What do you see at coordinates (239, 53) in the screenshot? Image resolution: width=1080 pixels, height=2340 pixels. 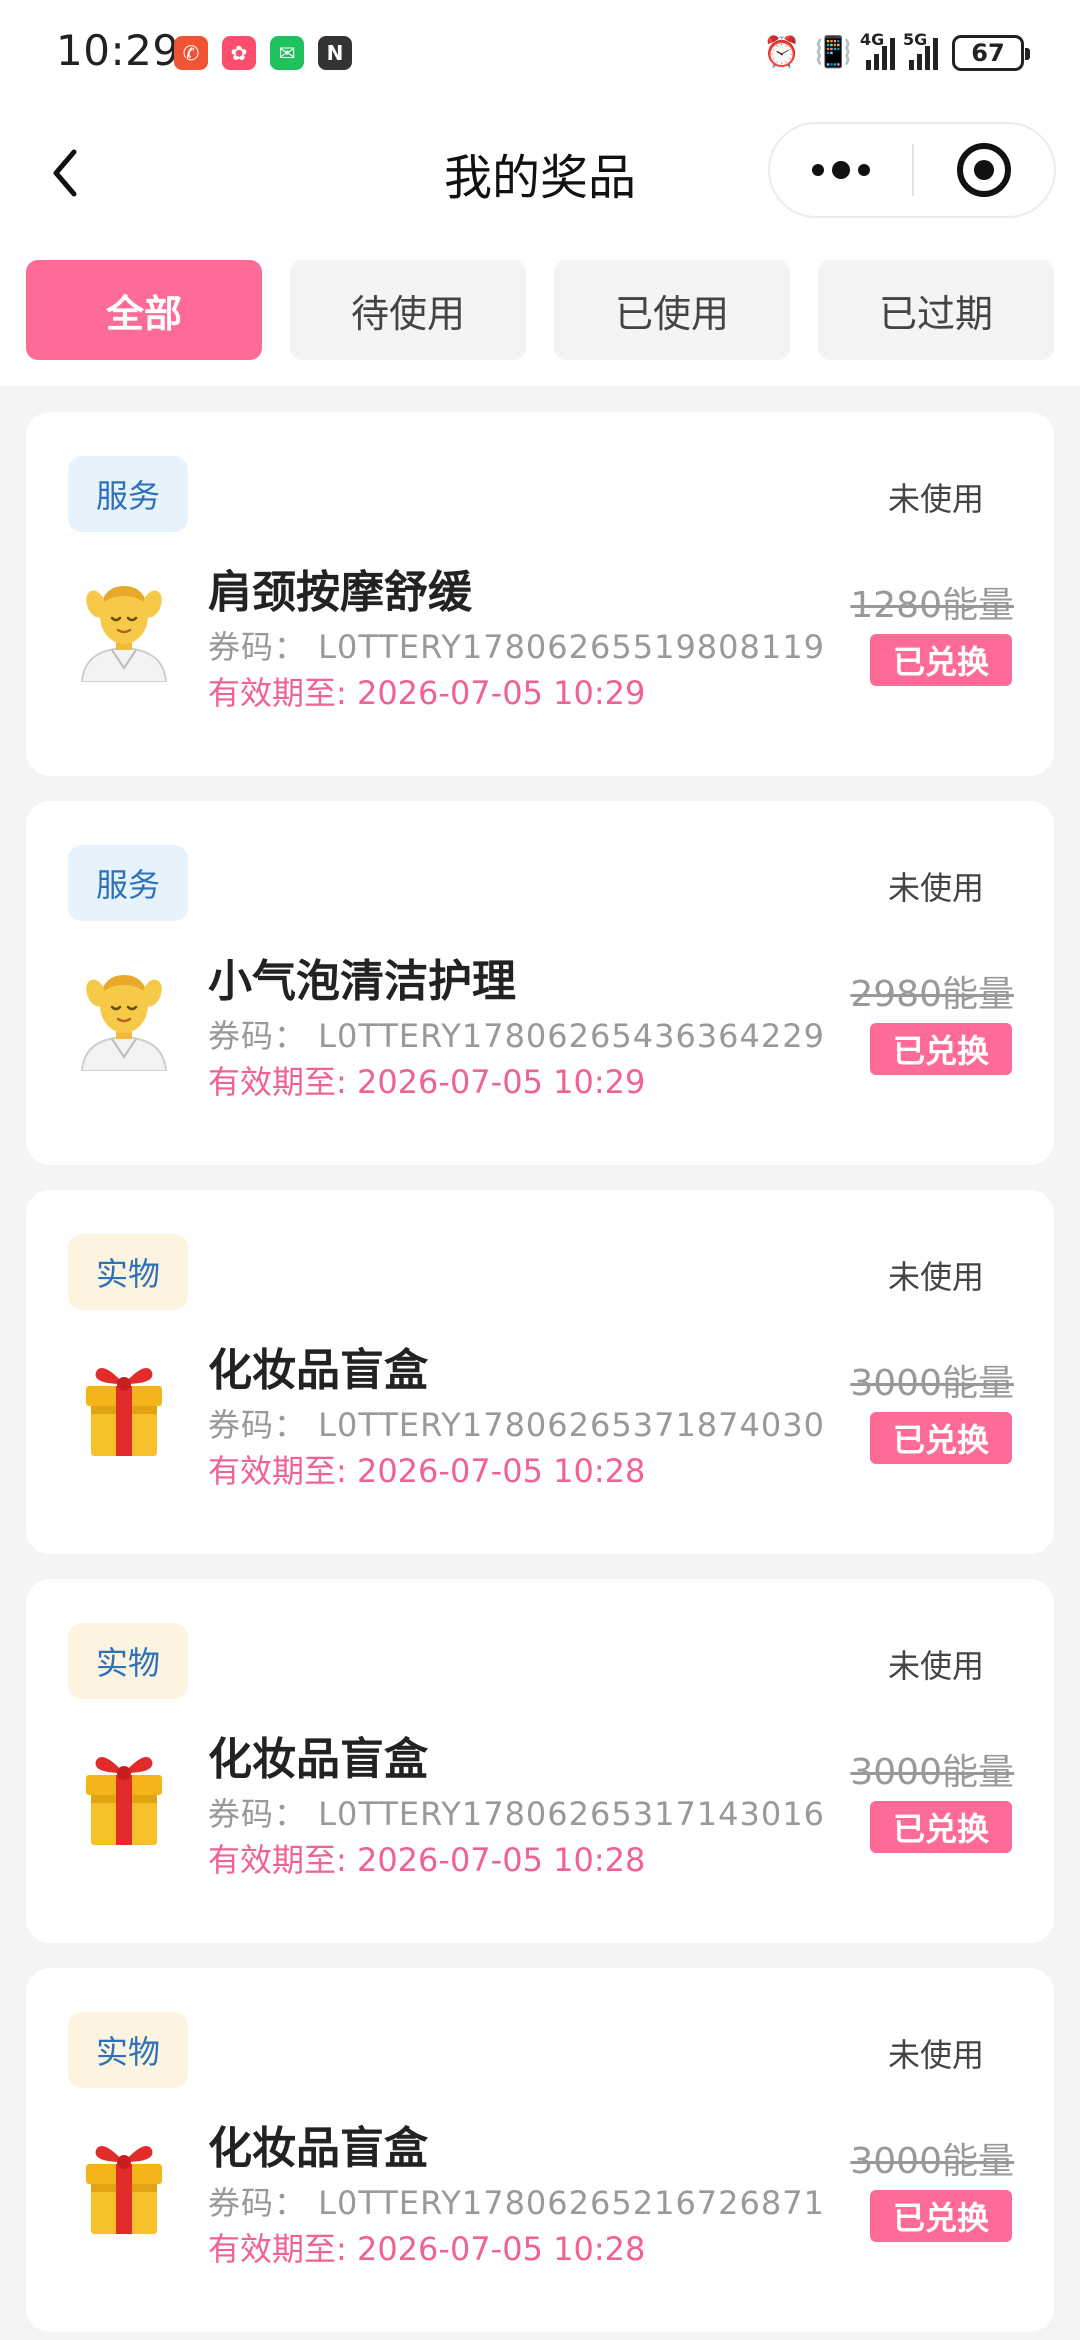 I see `app-badge-icon: ✿` at bounding box center [239, 53].